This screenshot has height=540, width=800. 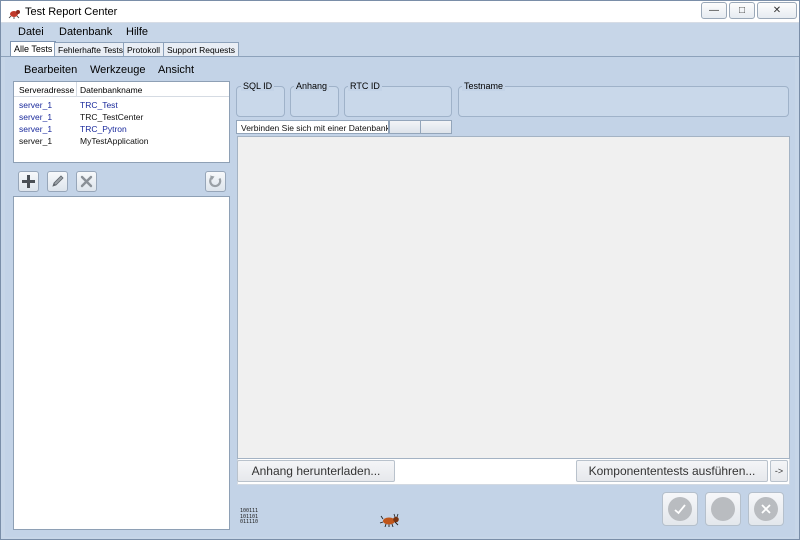 What do you see at coordinates (249, 522) in the screenshot?
I see `binary-line: 011110` at bounding box center [249, 522].